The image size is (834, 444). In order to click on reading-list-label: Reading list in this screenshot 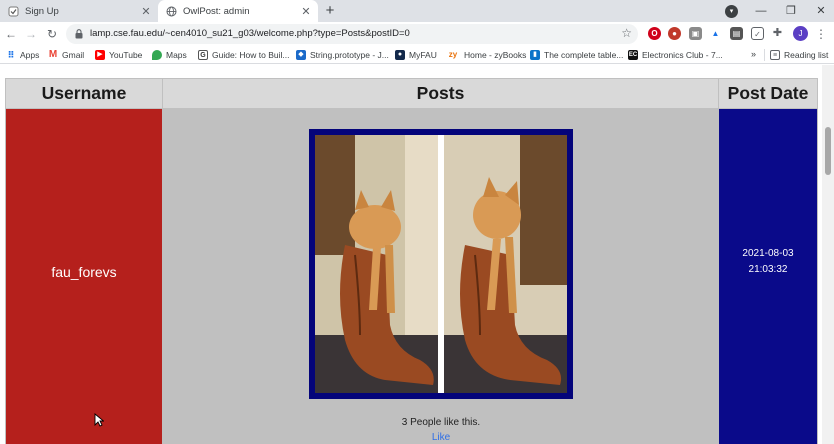, I will do `click(806, 55)`.